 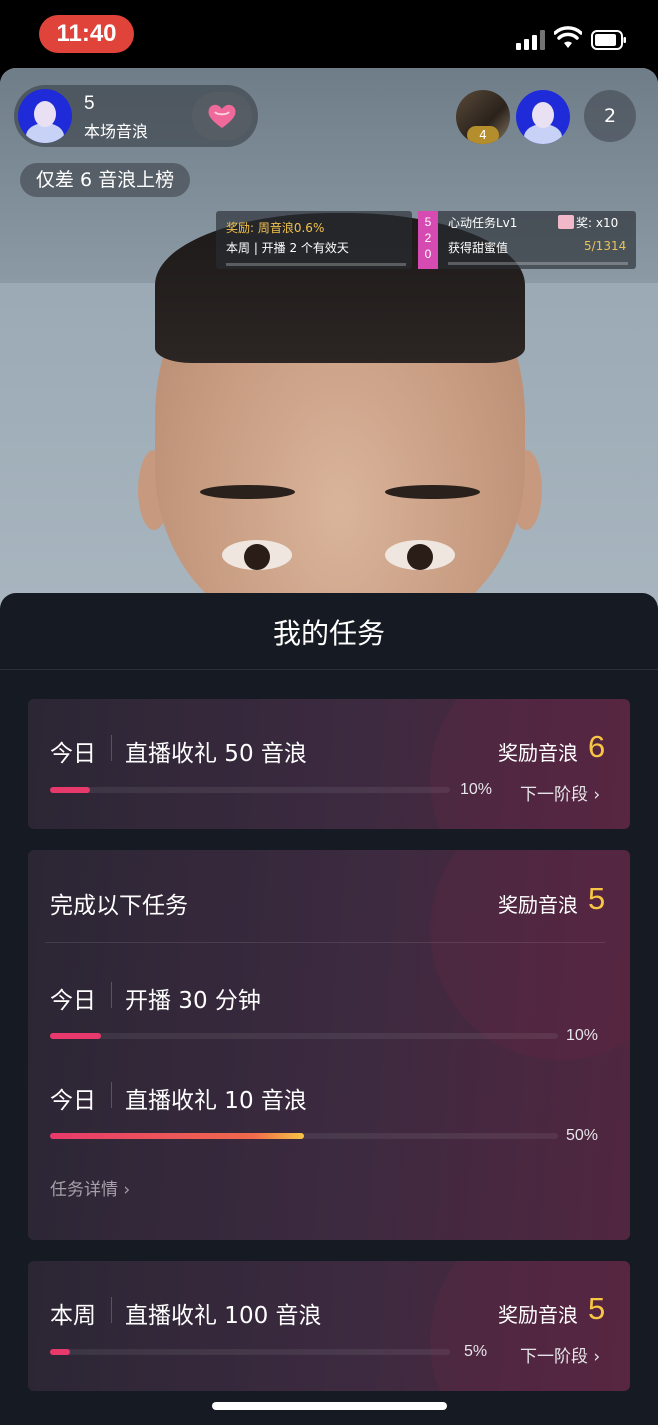 What do you see at coordinates (287, 248) in the screenshot?
I see `reward-condition: 本周 | 开播 2 个有效天` at bounding box center [287, 248].